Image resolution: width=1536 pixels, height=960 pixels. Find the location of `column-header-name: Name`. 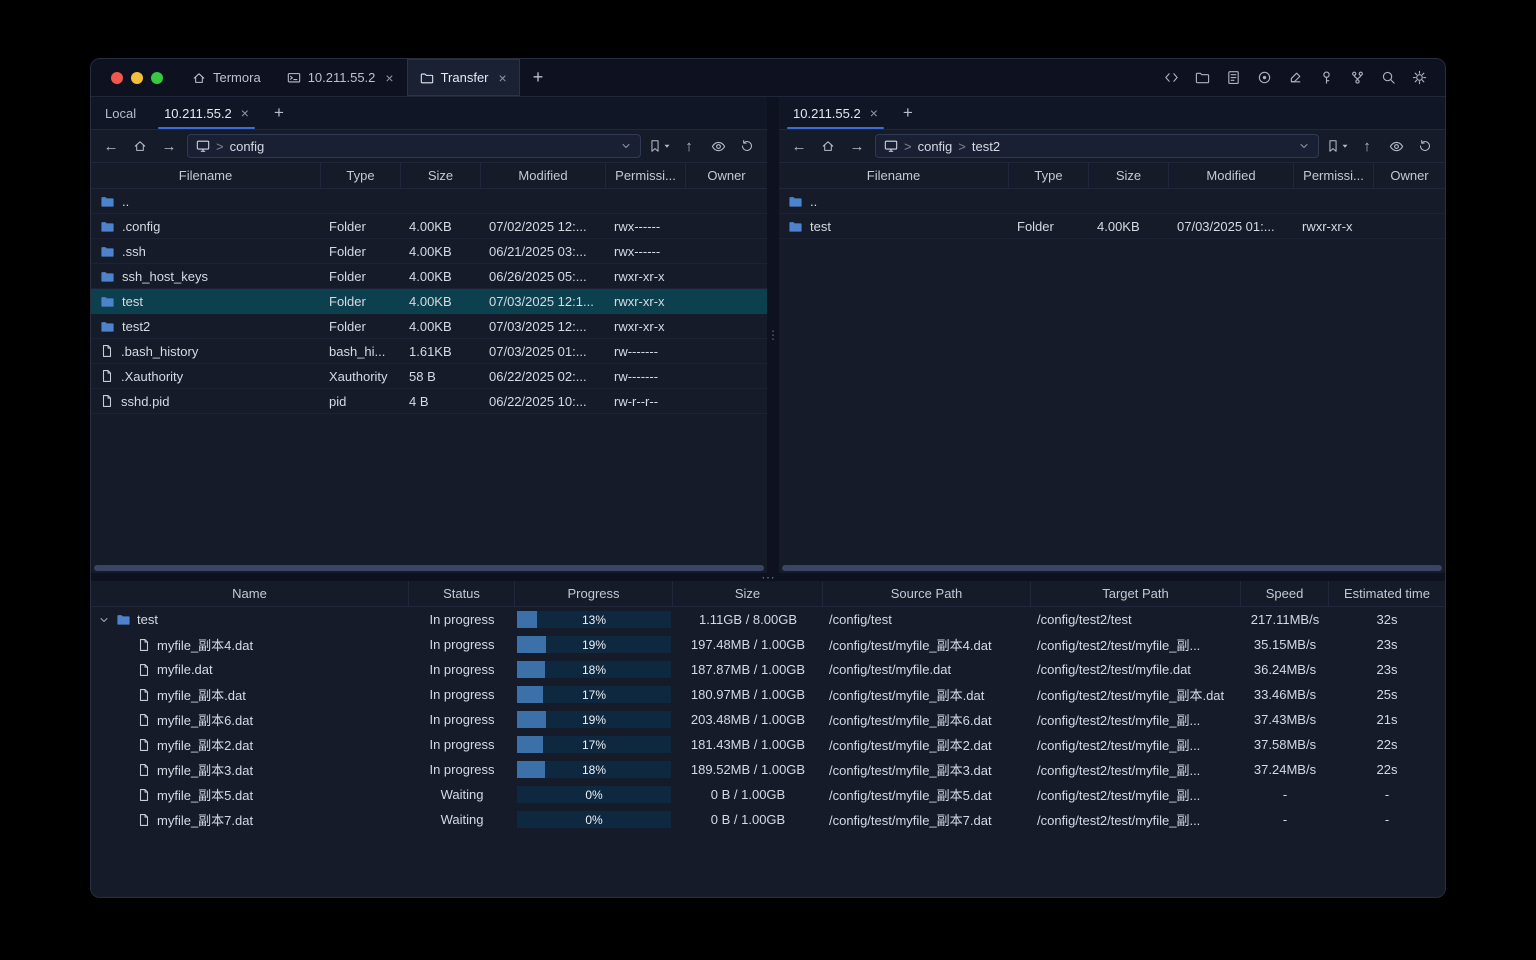

column-header-name: Name is located at coordinates (250, 593).